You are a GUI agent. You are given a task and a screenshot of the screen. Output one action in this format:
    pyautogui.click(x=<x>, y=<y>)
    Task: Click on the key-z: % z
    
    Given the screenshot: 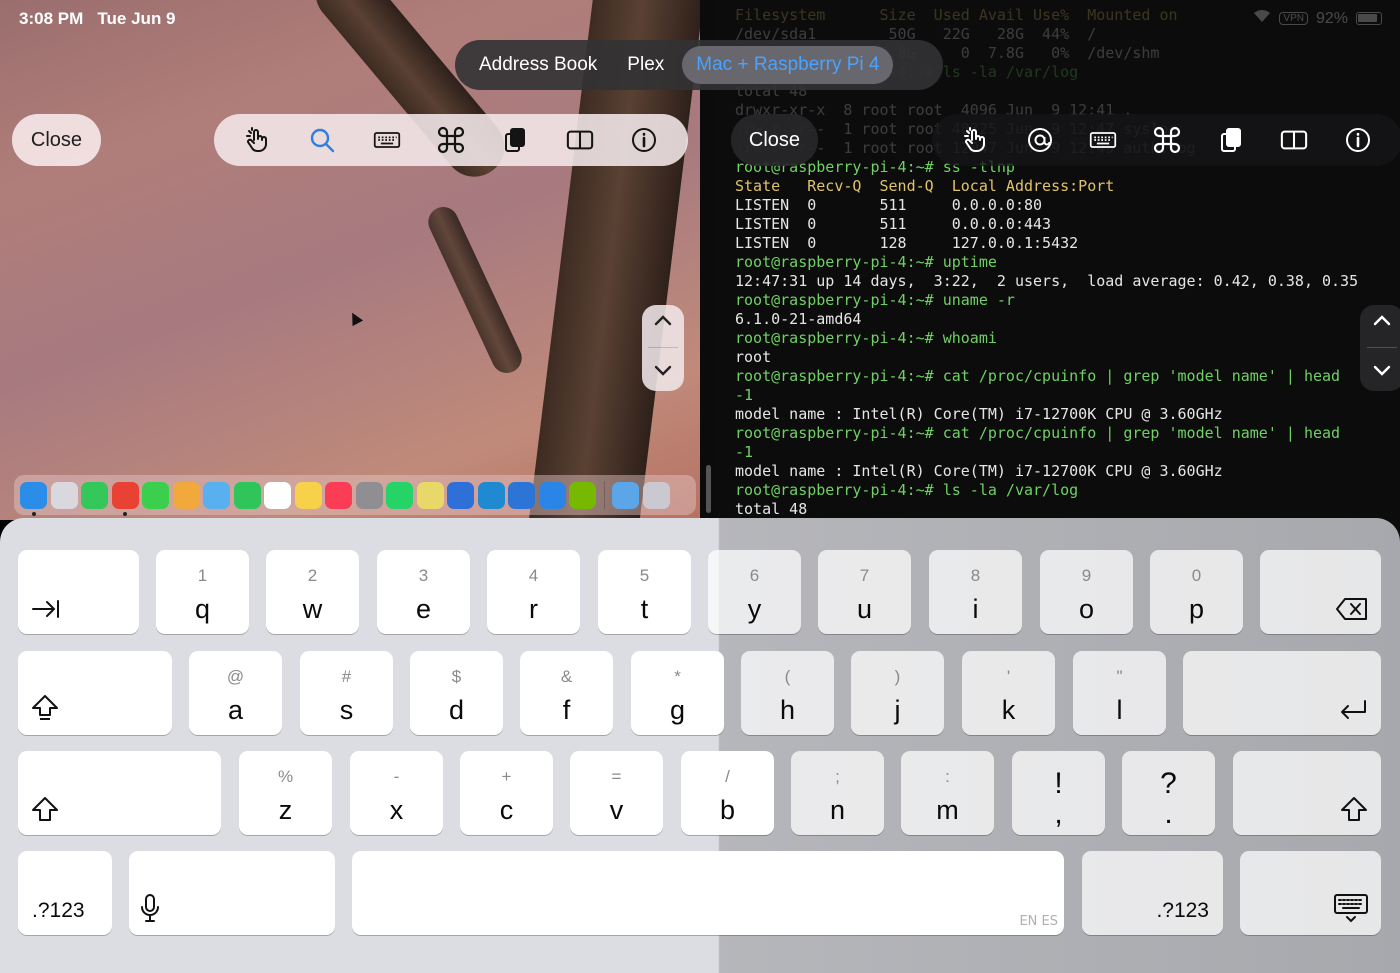 What is the action you would take?
    pyautogui.click(x=285, y=793)
    